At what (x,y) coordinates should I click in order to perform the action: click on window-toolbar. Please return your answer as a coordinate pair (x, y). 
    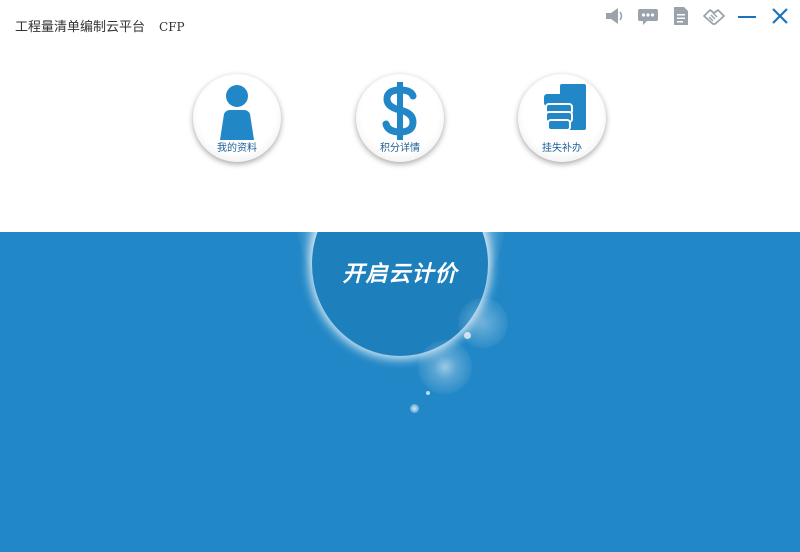
    Looking at the image, I should click on (697, 16).